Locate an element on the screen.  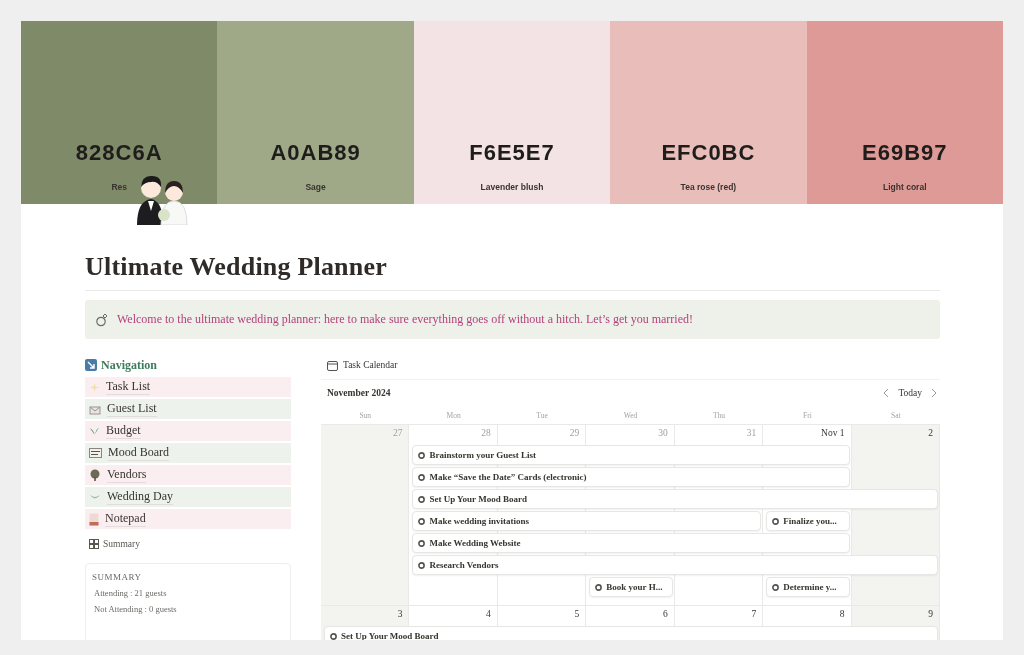
color-name: Res is located at coordinates (119, 187).